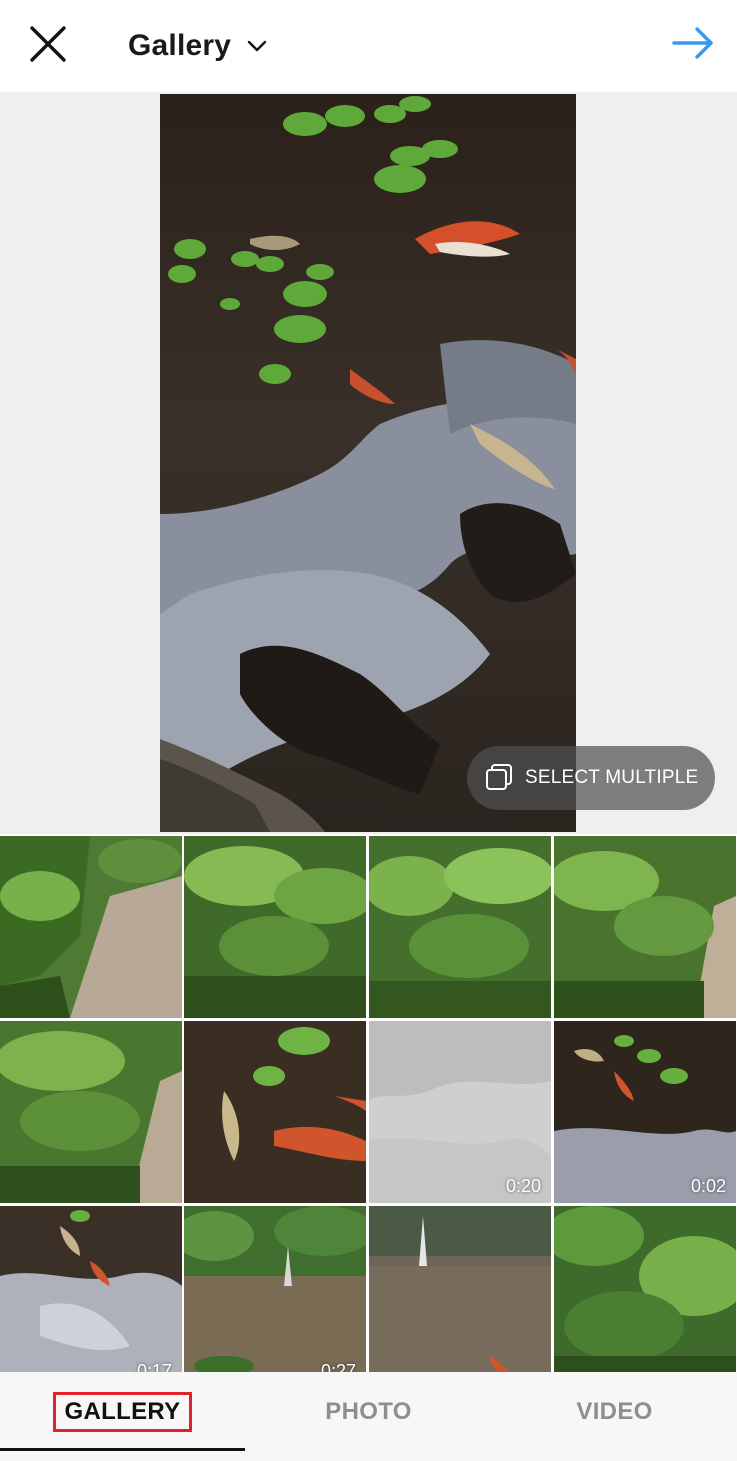  I want to click on tab-video: VIDEO, so click(614, 1412).